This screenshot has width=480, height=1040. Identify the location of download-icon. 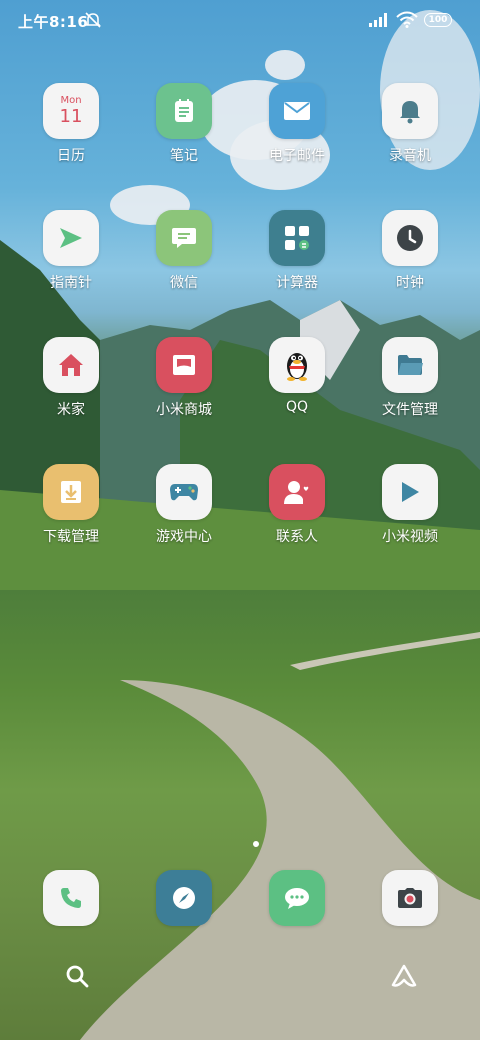
(71, 492).